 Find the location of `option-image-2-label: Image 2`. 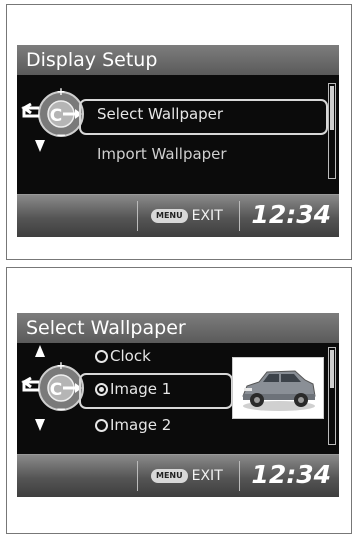

option-image-2-label: Image 2 is located at coordinates (141, 425).